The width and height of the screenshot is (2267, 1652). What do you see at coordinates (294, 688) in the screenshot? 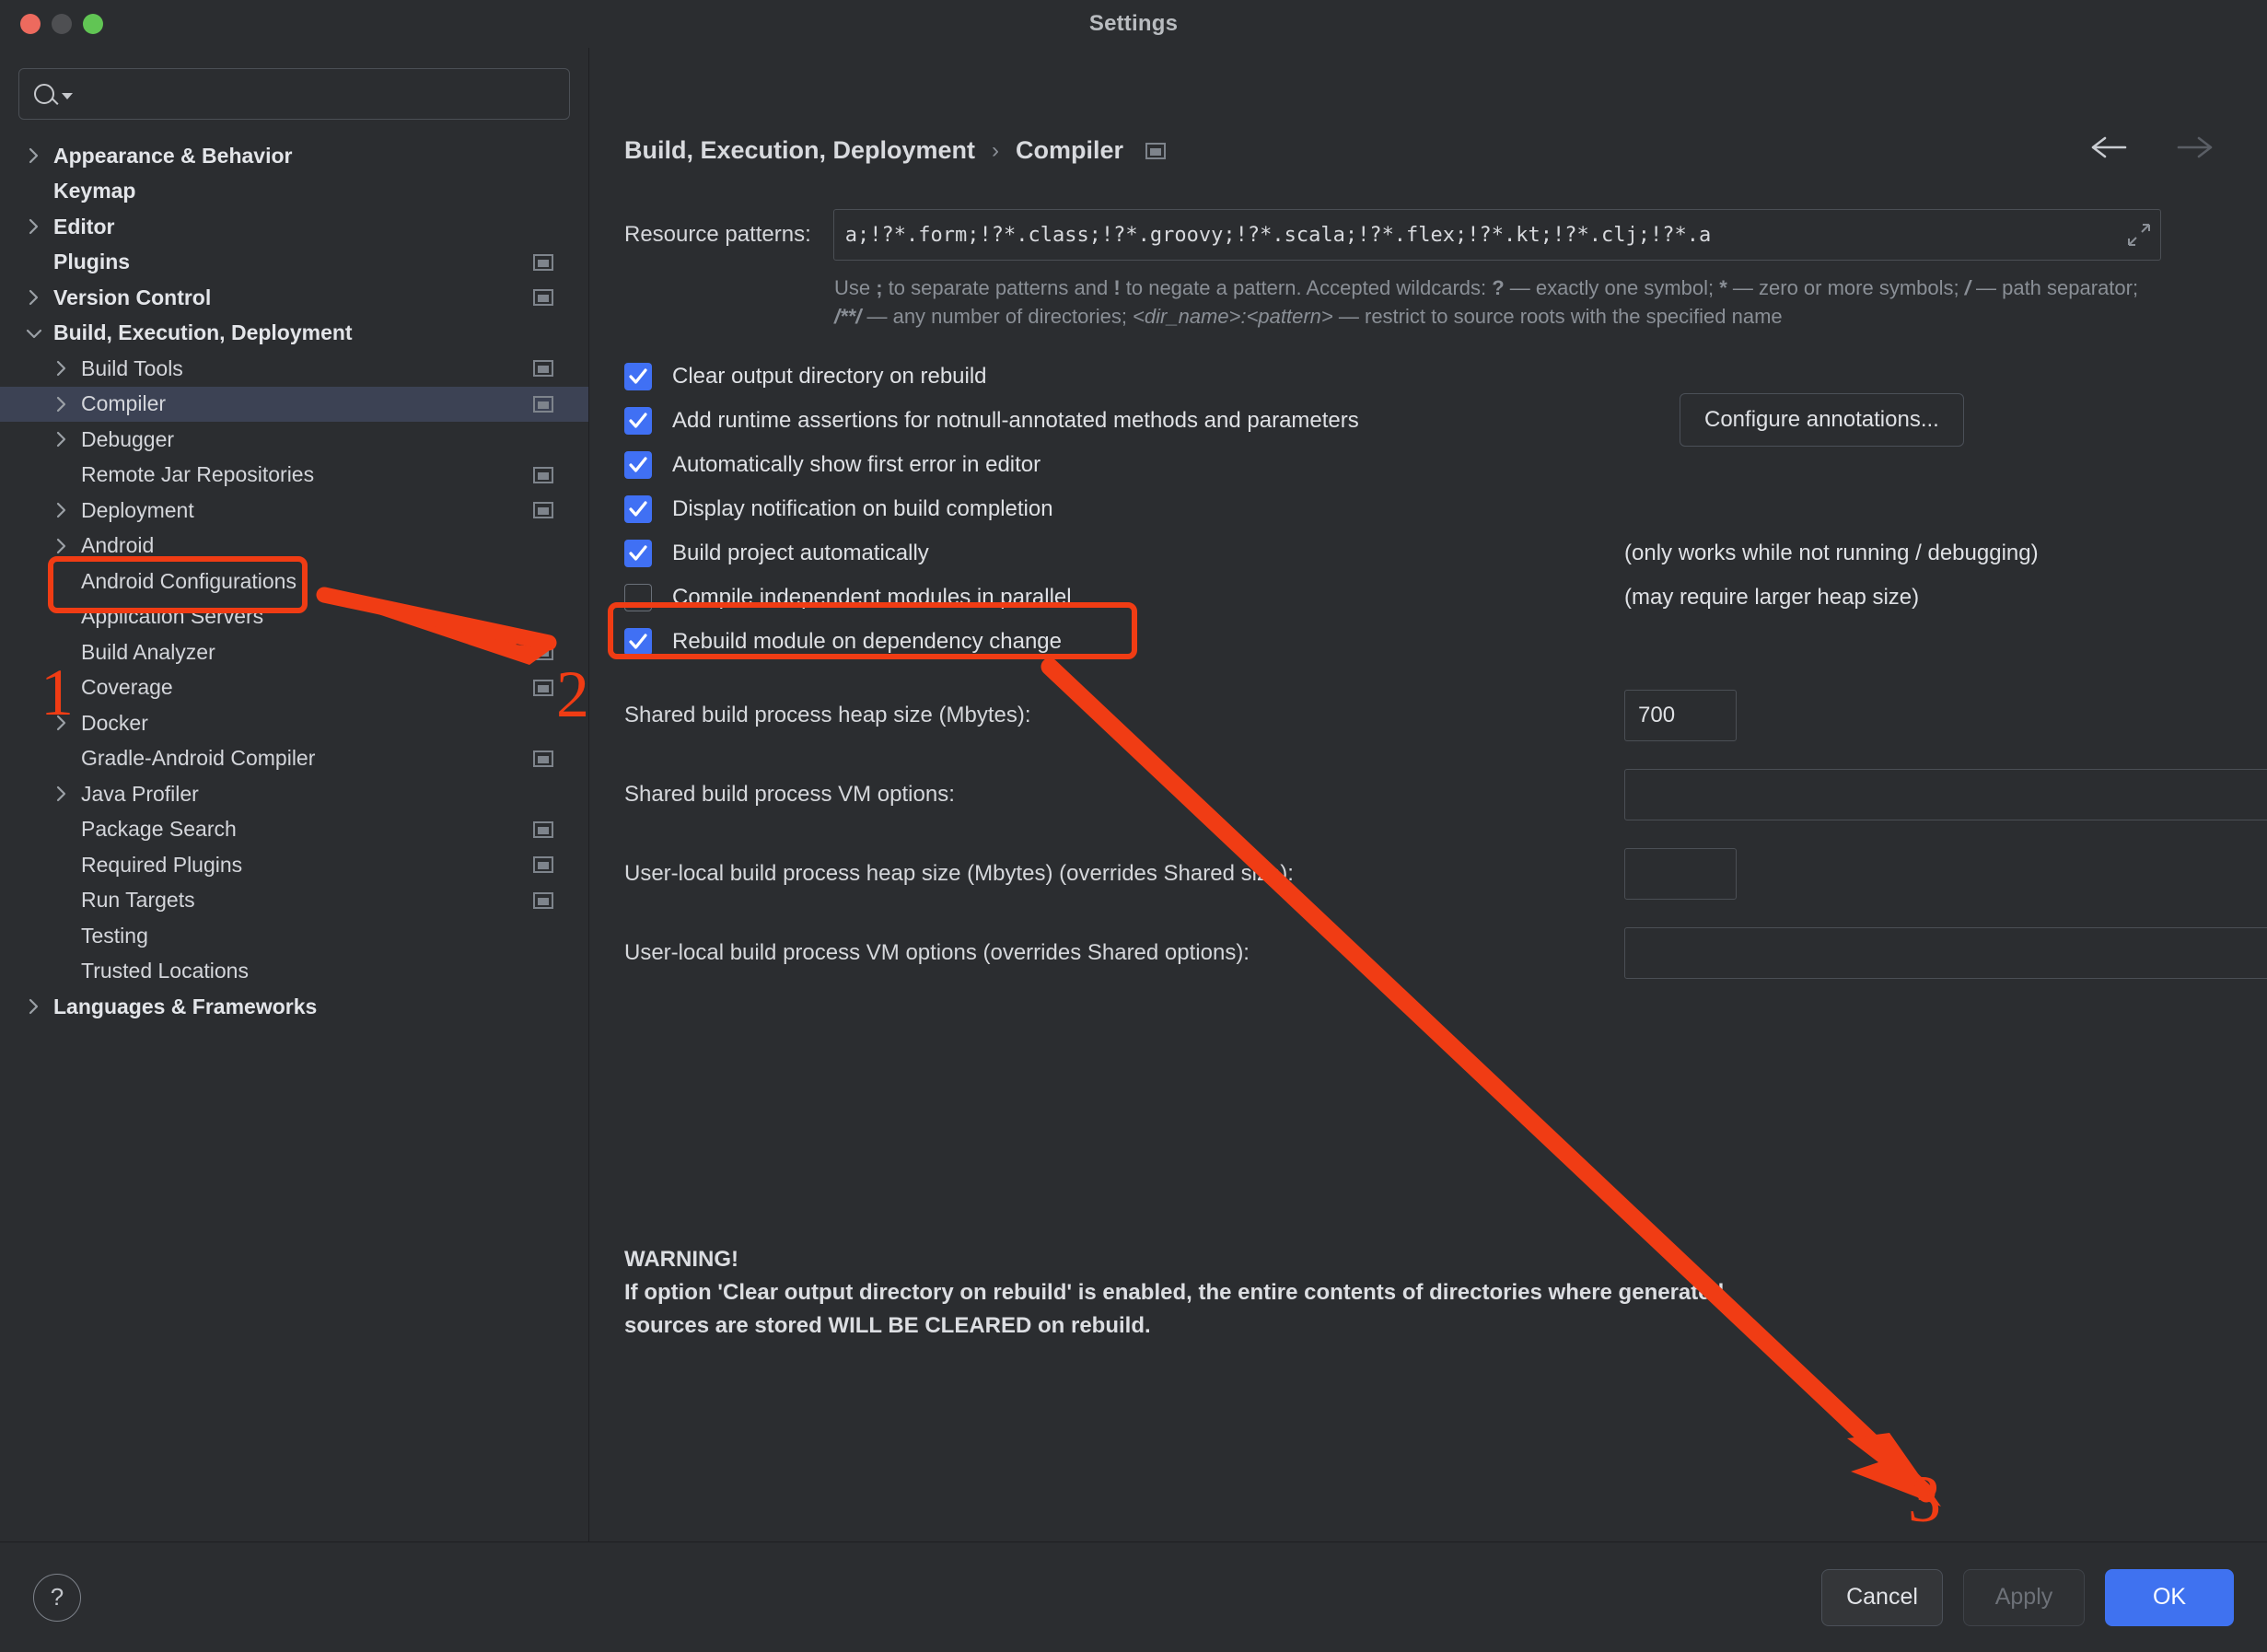
I see `sidebar-item-coverage: Coverage` at bounding box center [294, 688].